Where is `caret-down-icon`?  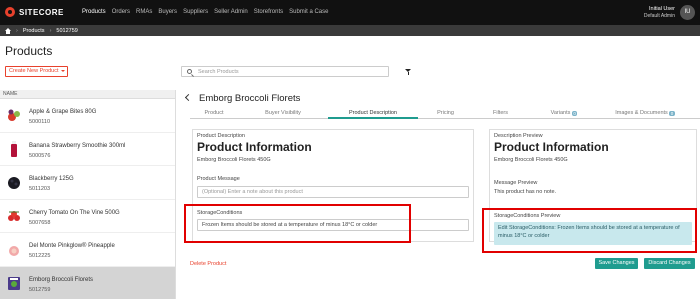 caret-down-icon is located at coordinates (62, 70).